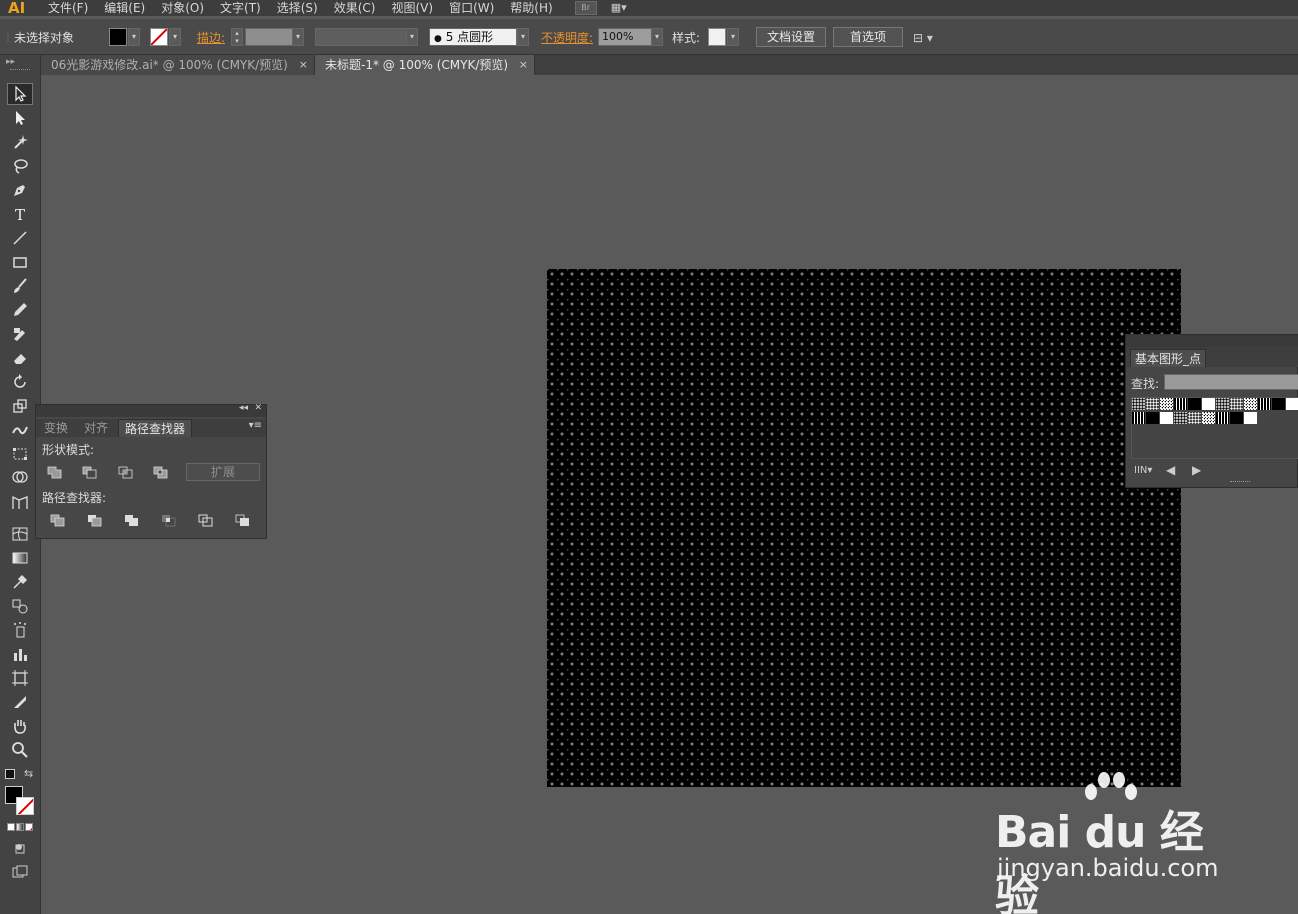 The height and width of the screenshot is (914, 1298). I want to click on trim-icon, so click(95, 520).